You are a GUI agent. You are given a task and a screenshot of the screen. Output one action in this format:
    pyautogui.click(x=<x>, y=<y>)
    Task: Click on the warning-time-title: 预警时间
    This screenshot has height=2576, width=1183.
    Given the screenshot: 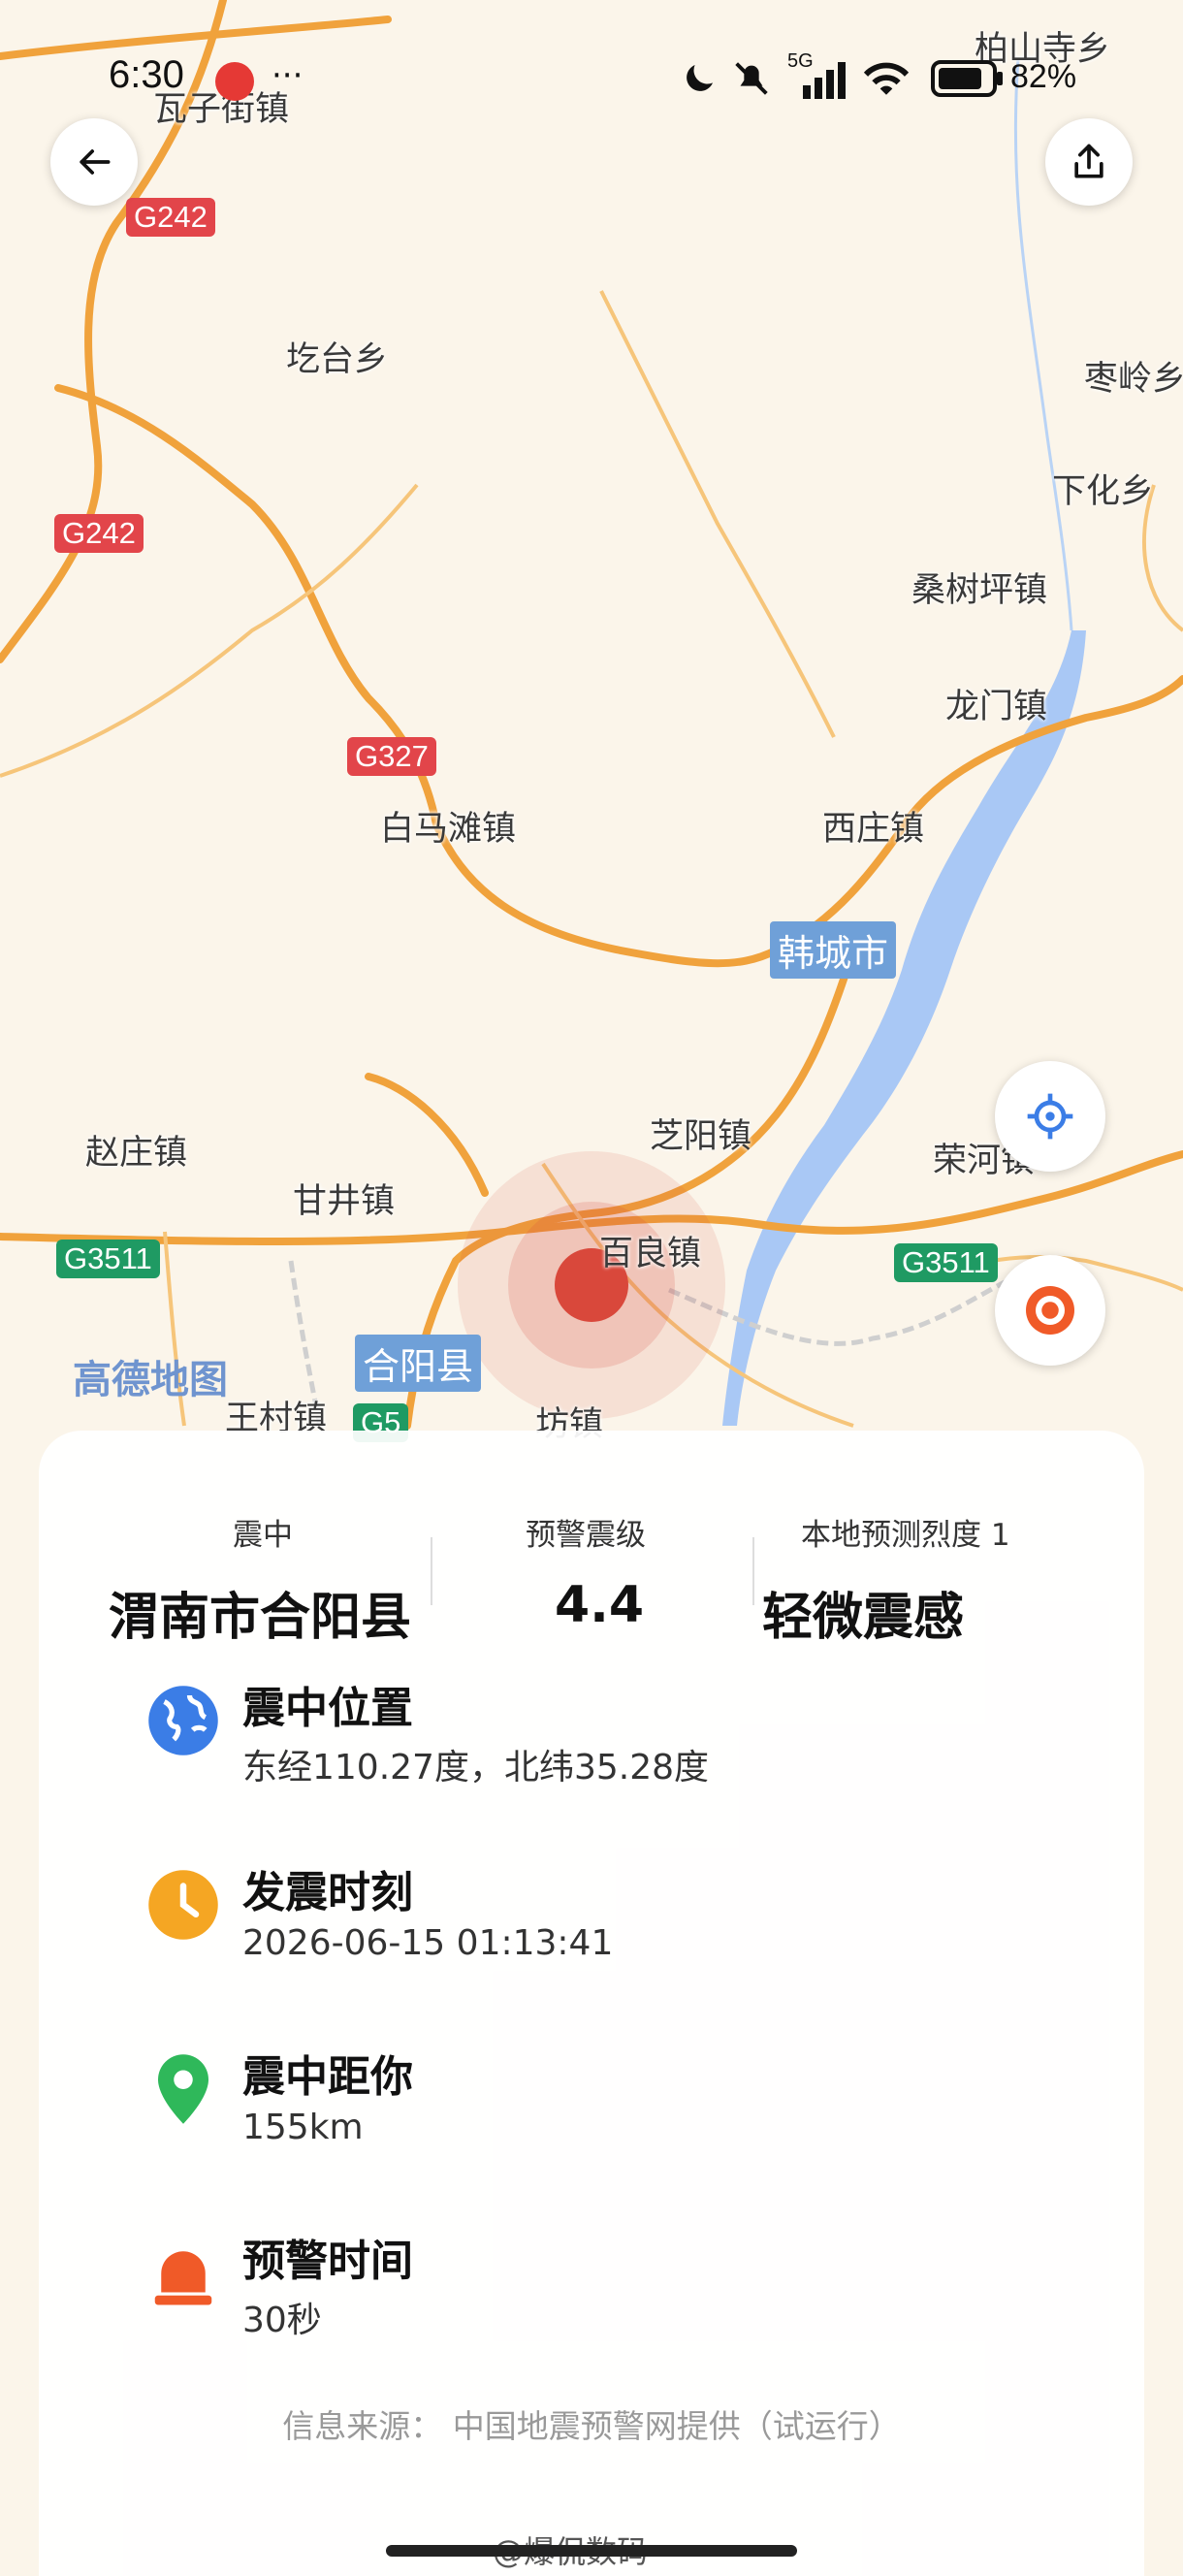 What is the action you would take?
    pyautogui.click(x=327, y=2261)
    